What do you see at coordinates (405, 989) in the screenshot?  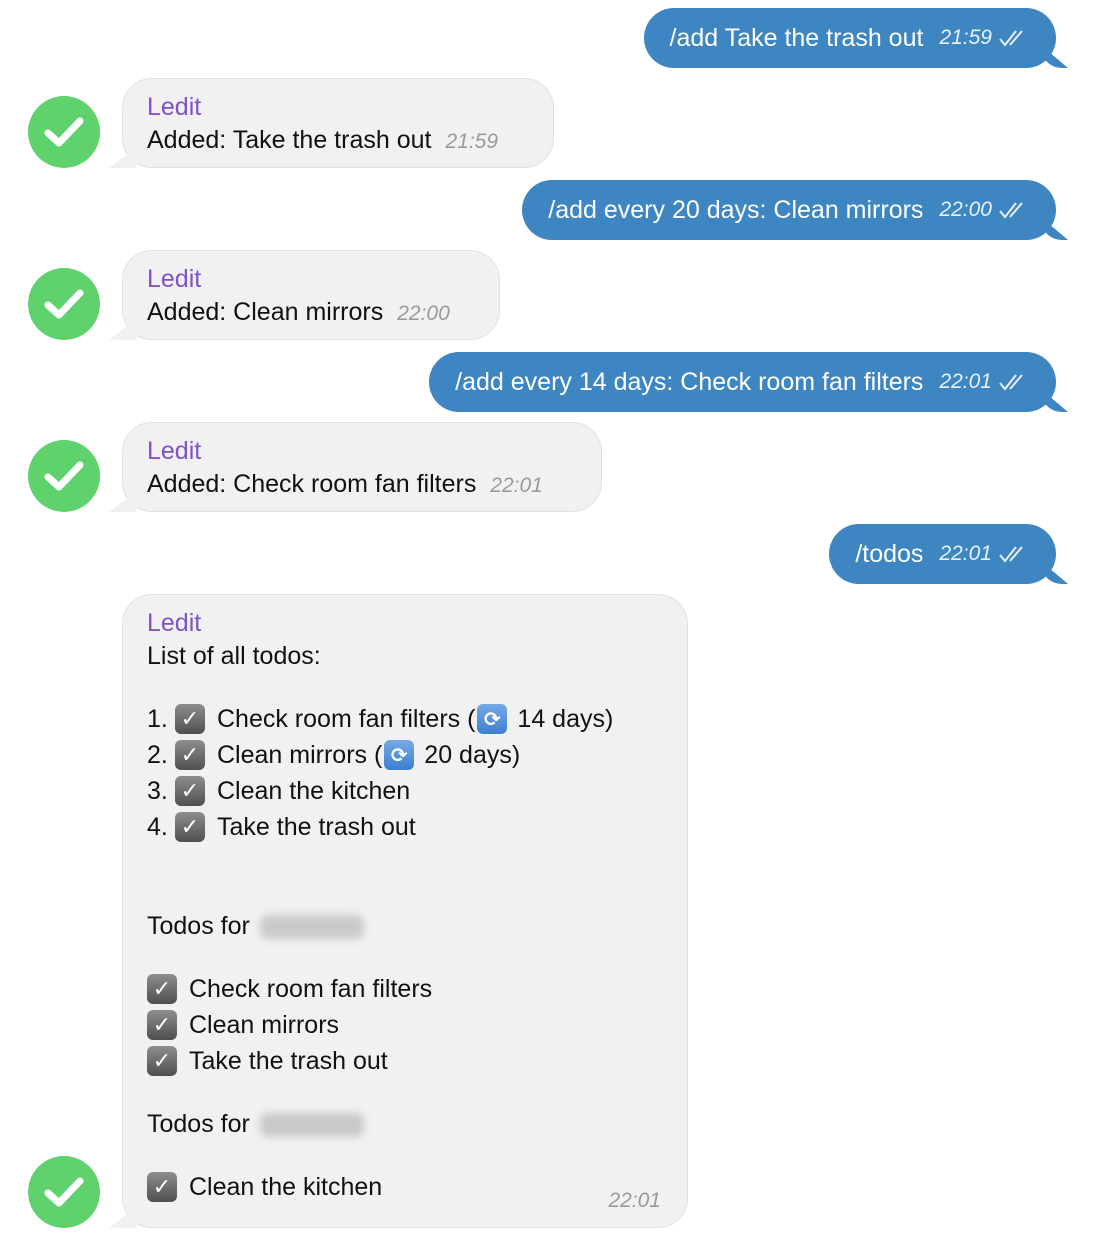 I see `list-item: ✓ Check room fan filters` at bounding box center [405, 989].